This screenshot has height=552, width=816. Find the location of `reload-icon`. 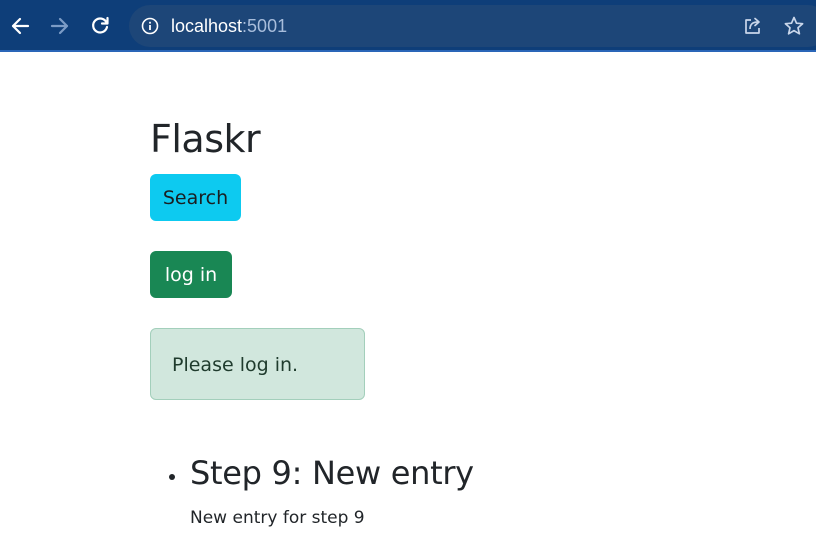

reload-icon is located at coordinates (100, 25).